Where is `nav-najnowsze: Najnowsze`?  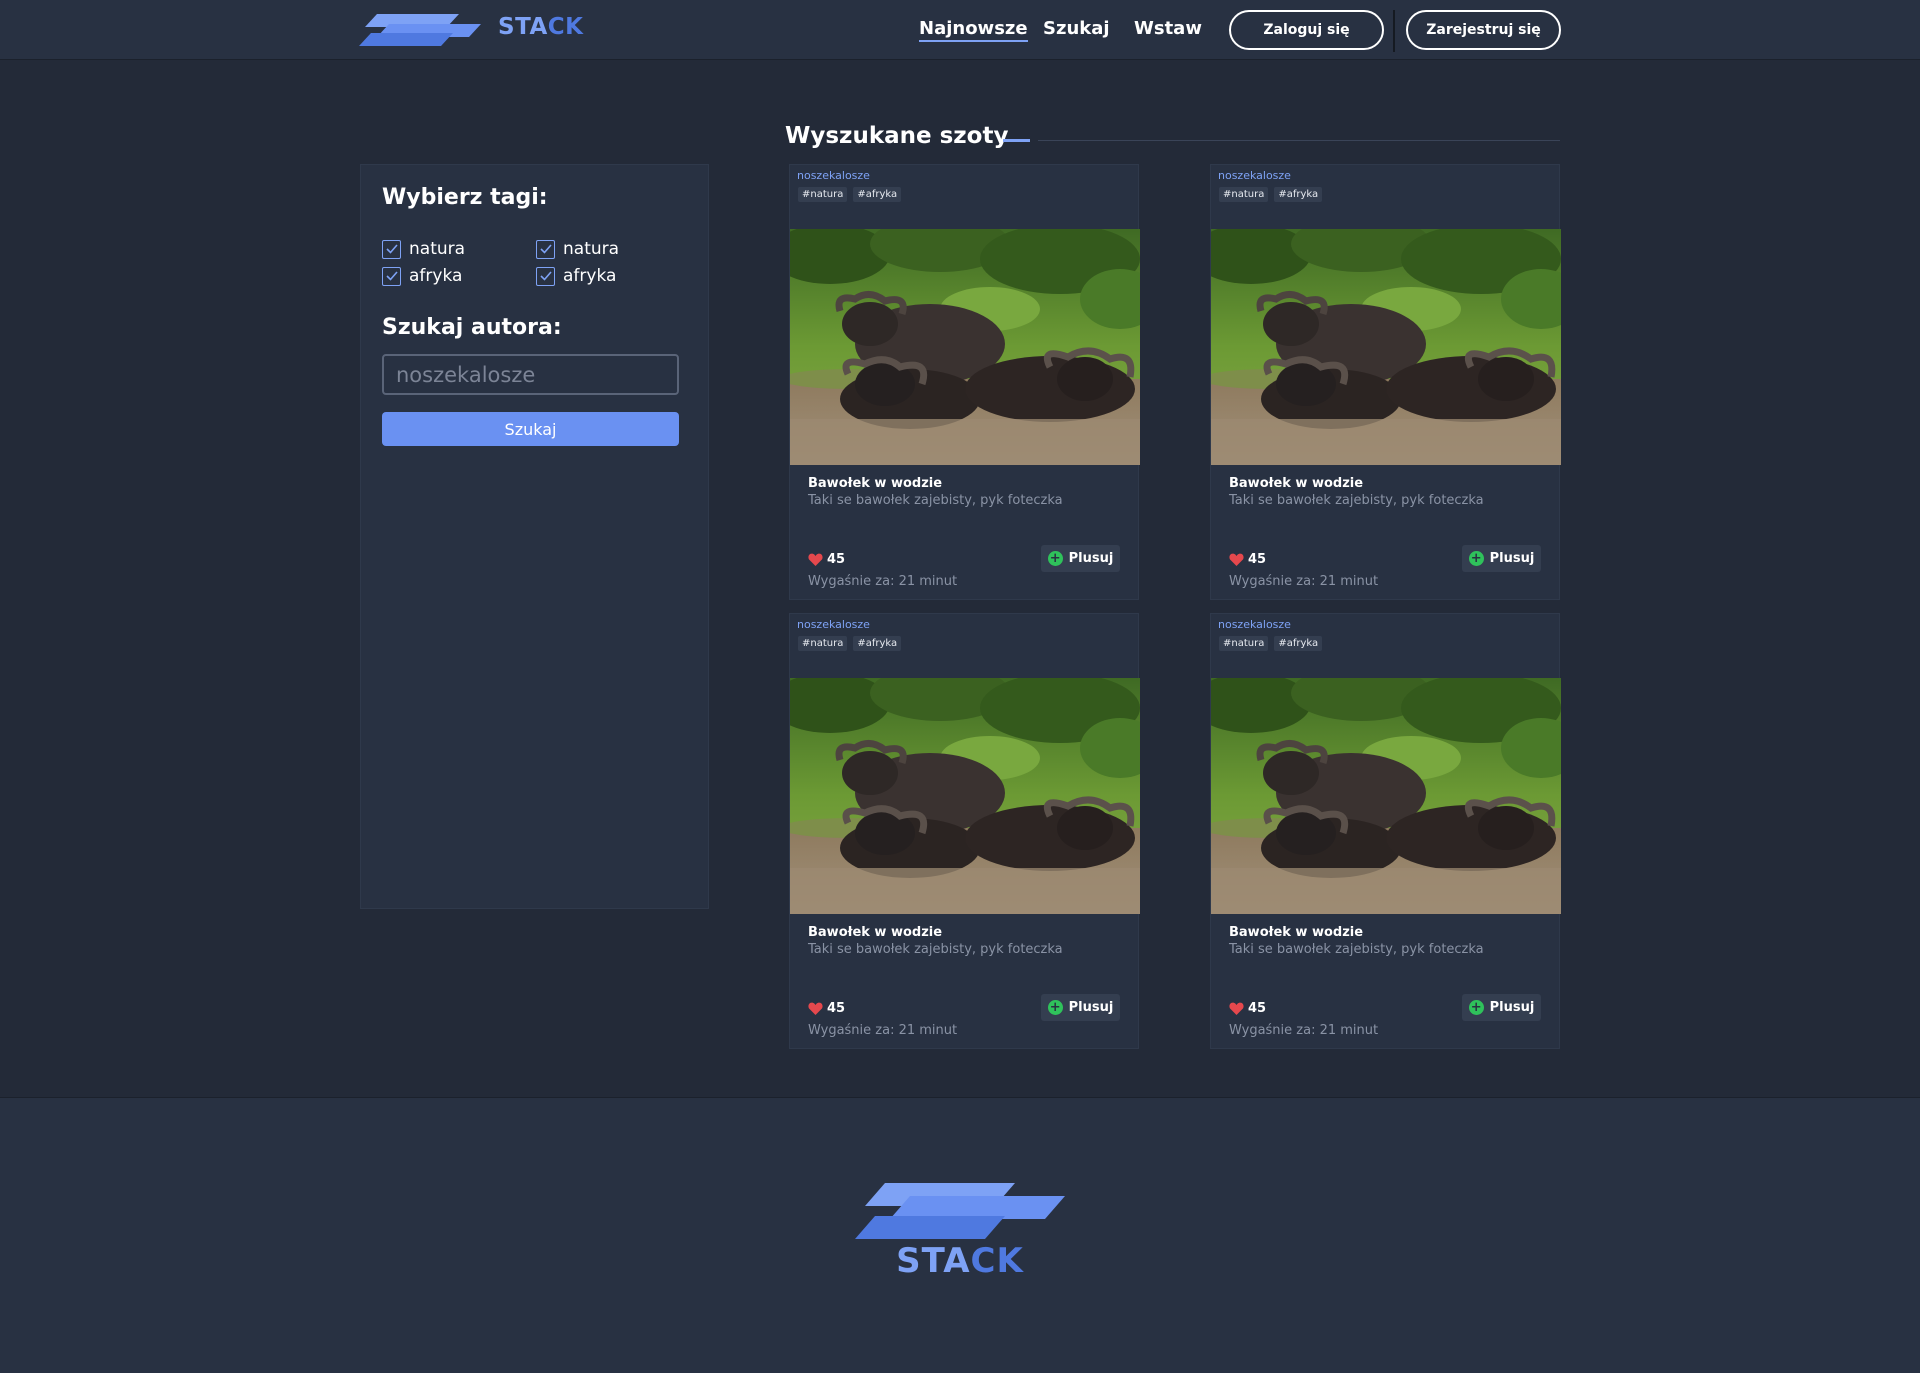 nav-najnowsze: Najnowsze is located at coordinates (973, 30).